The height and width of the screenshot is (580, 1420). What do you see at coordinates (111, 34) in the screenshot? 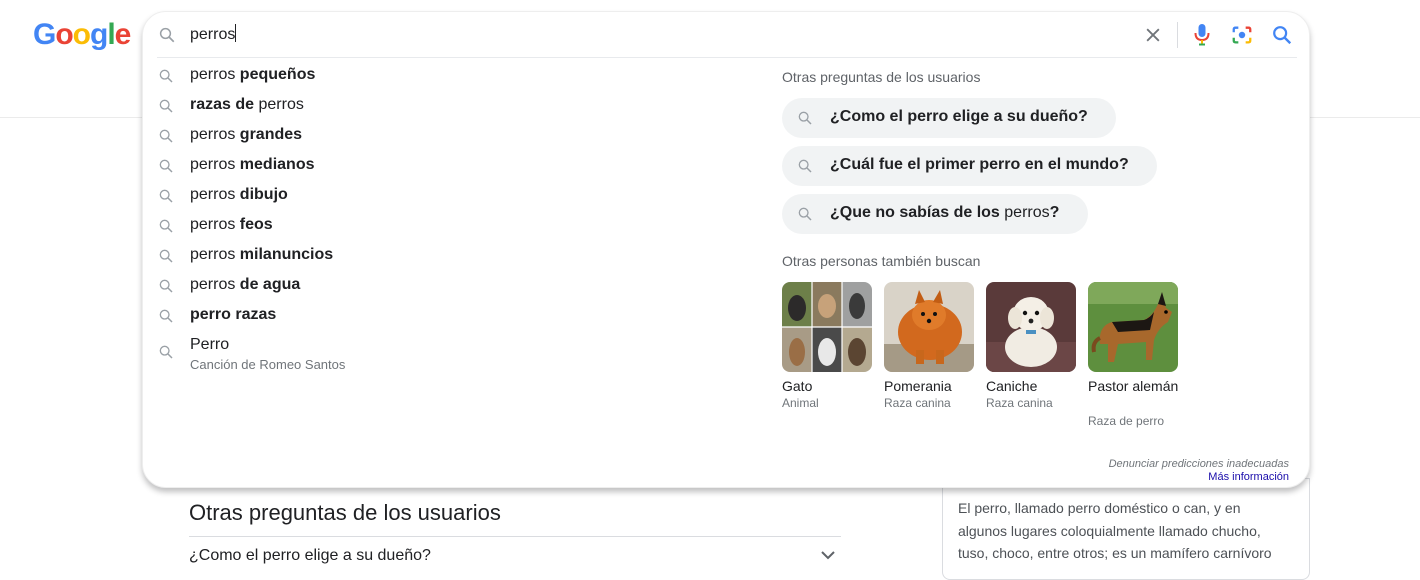
I see `logo-letter: l` at bounding box center [111, 34].